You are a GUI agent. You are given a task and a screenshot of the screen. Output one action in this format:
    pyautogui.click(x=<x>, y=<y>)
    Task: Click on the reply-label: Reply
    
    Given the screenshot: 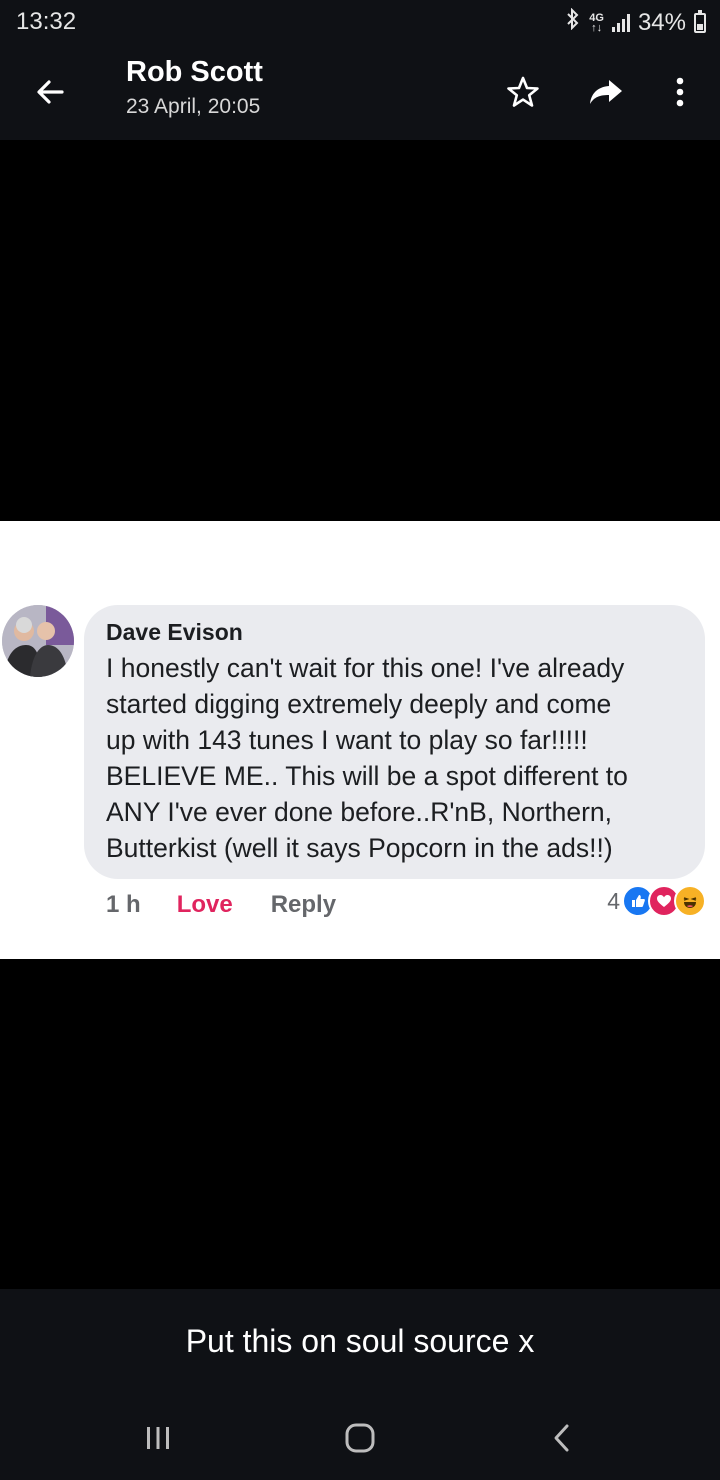 What is the action you would take?
    pyautogui.click(x=303, y=904)
    